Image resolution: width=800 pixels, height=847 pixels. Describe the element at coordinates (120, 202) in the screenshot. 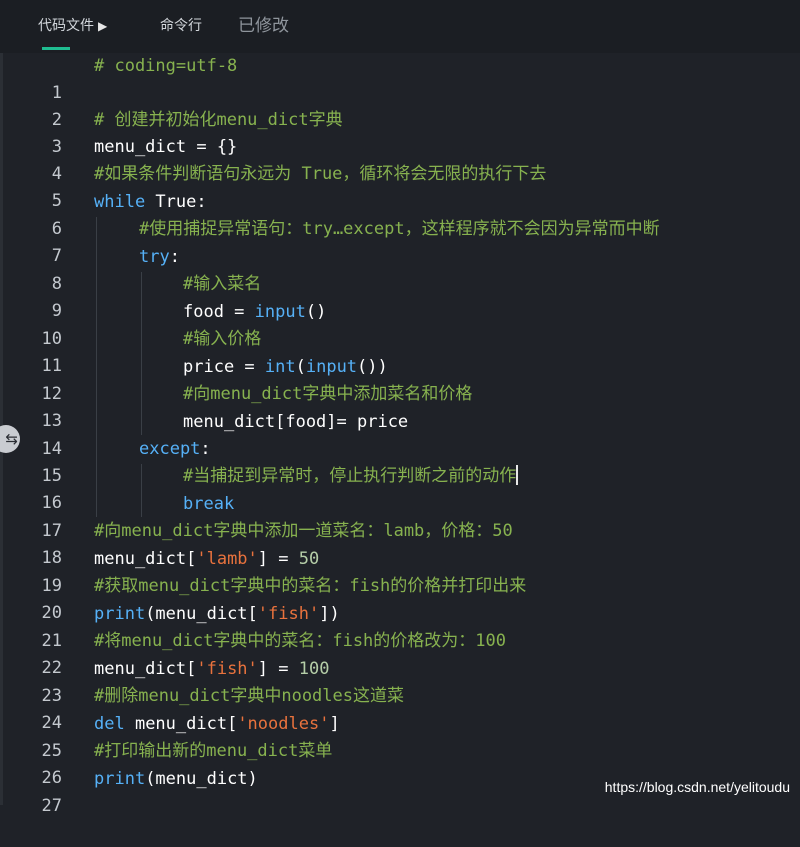

I see `keyword: while` at that location.